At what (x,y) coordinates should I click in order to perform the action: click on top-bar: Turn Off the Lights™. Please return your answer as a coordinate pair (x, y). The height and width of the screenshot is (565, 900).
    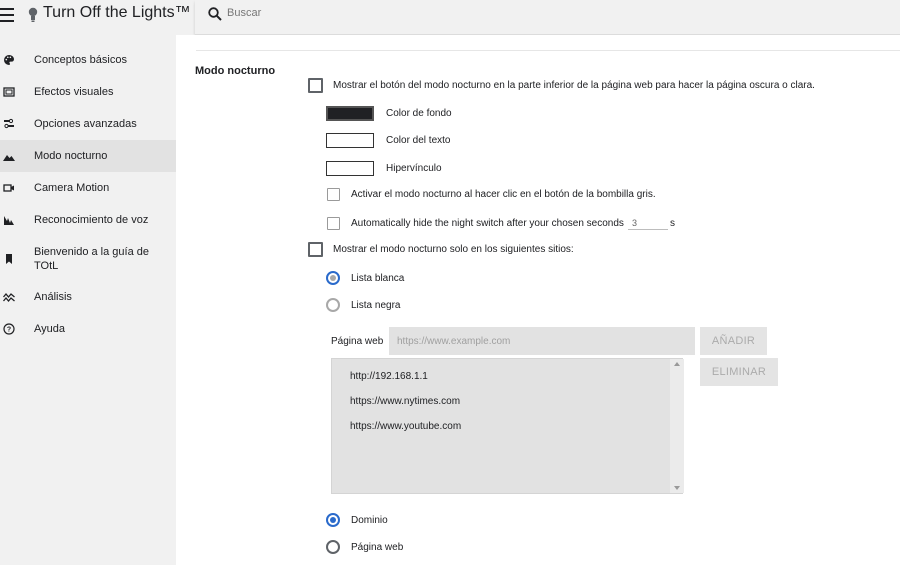
    Looking at the image, I should click on (450, 17).